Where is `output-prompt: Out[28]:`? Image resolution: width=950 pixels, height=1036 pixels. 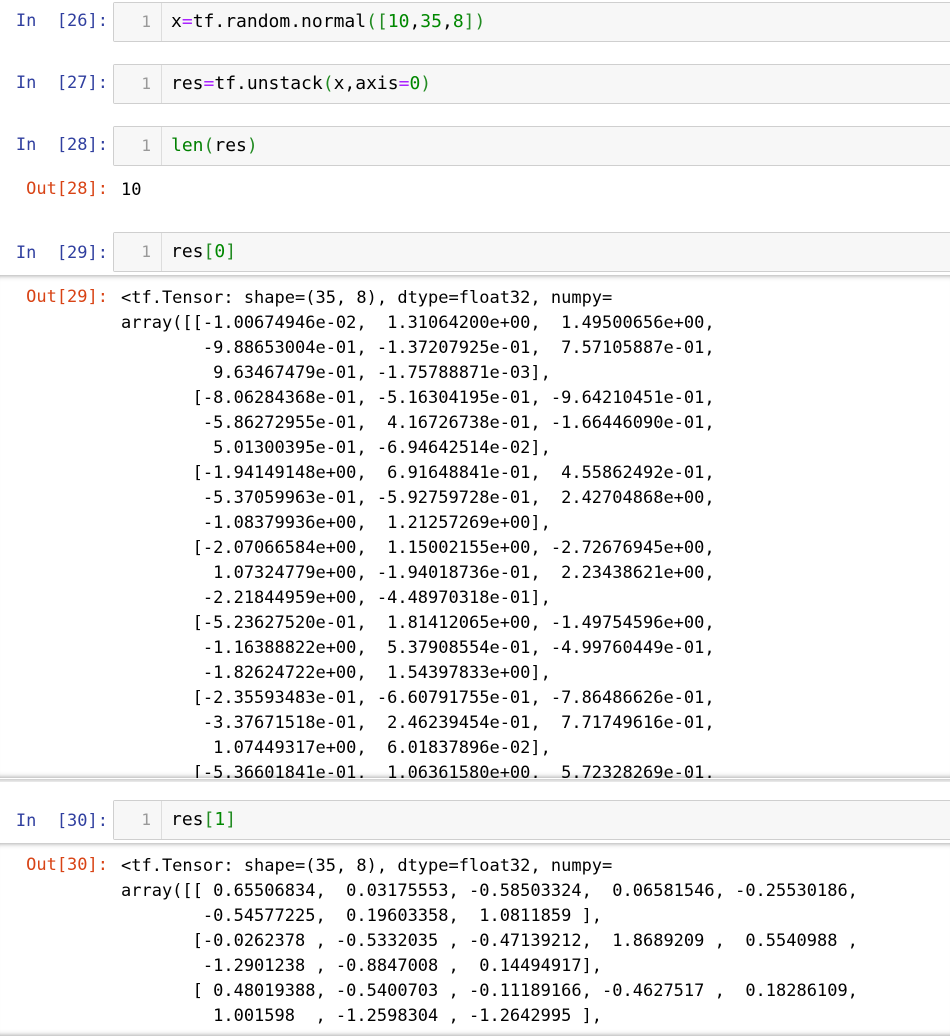
output-prompt: Out[28]: is located at coordinates (67, 189).